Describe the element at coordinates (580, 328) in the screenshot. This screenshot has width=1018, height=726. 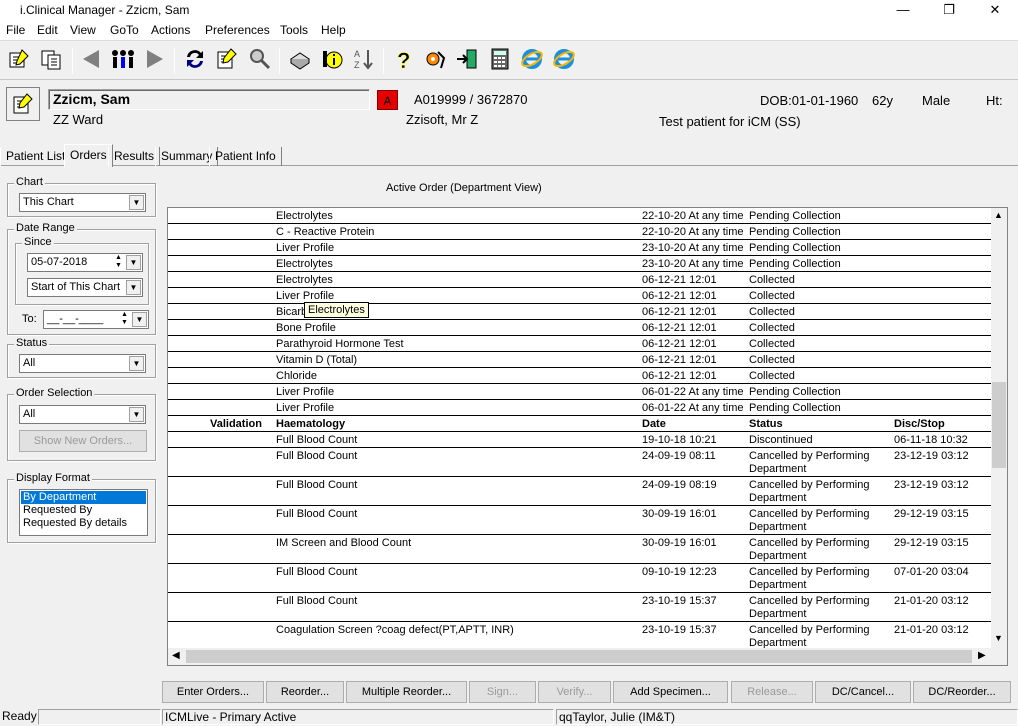
I see `list-item: Bone Profile 06-12-21 12:01 Collected` at that location.